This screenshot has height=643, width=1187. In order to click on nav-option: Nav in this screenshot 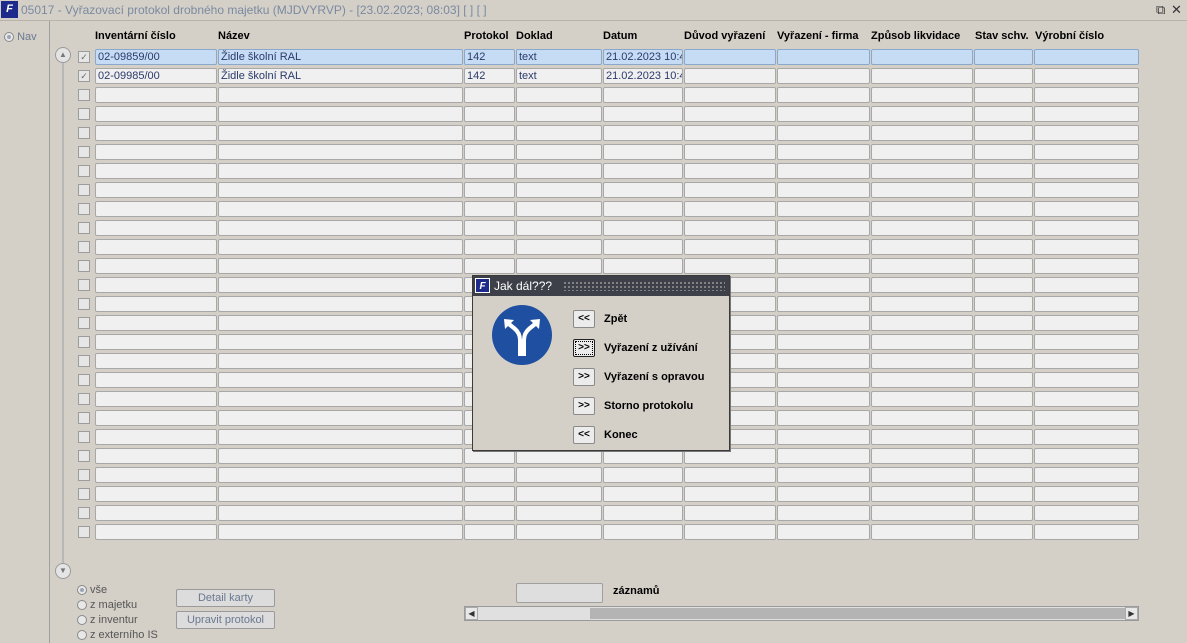, I will do `click(20, 37)`.